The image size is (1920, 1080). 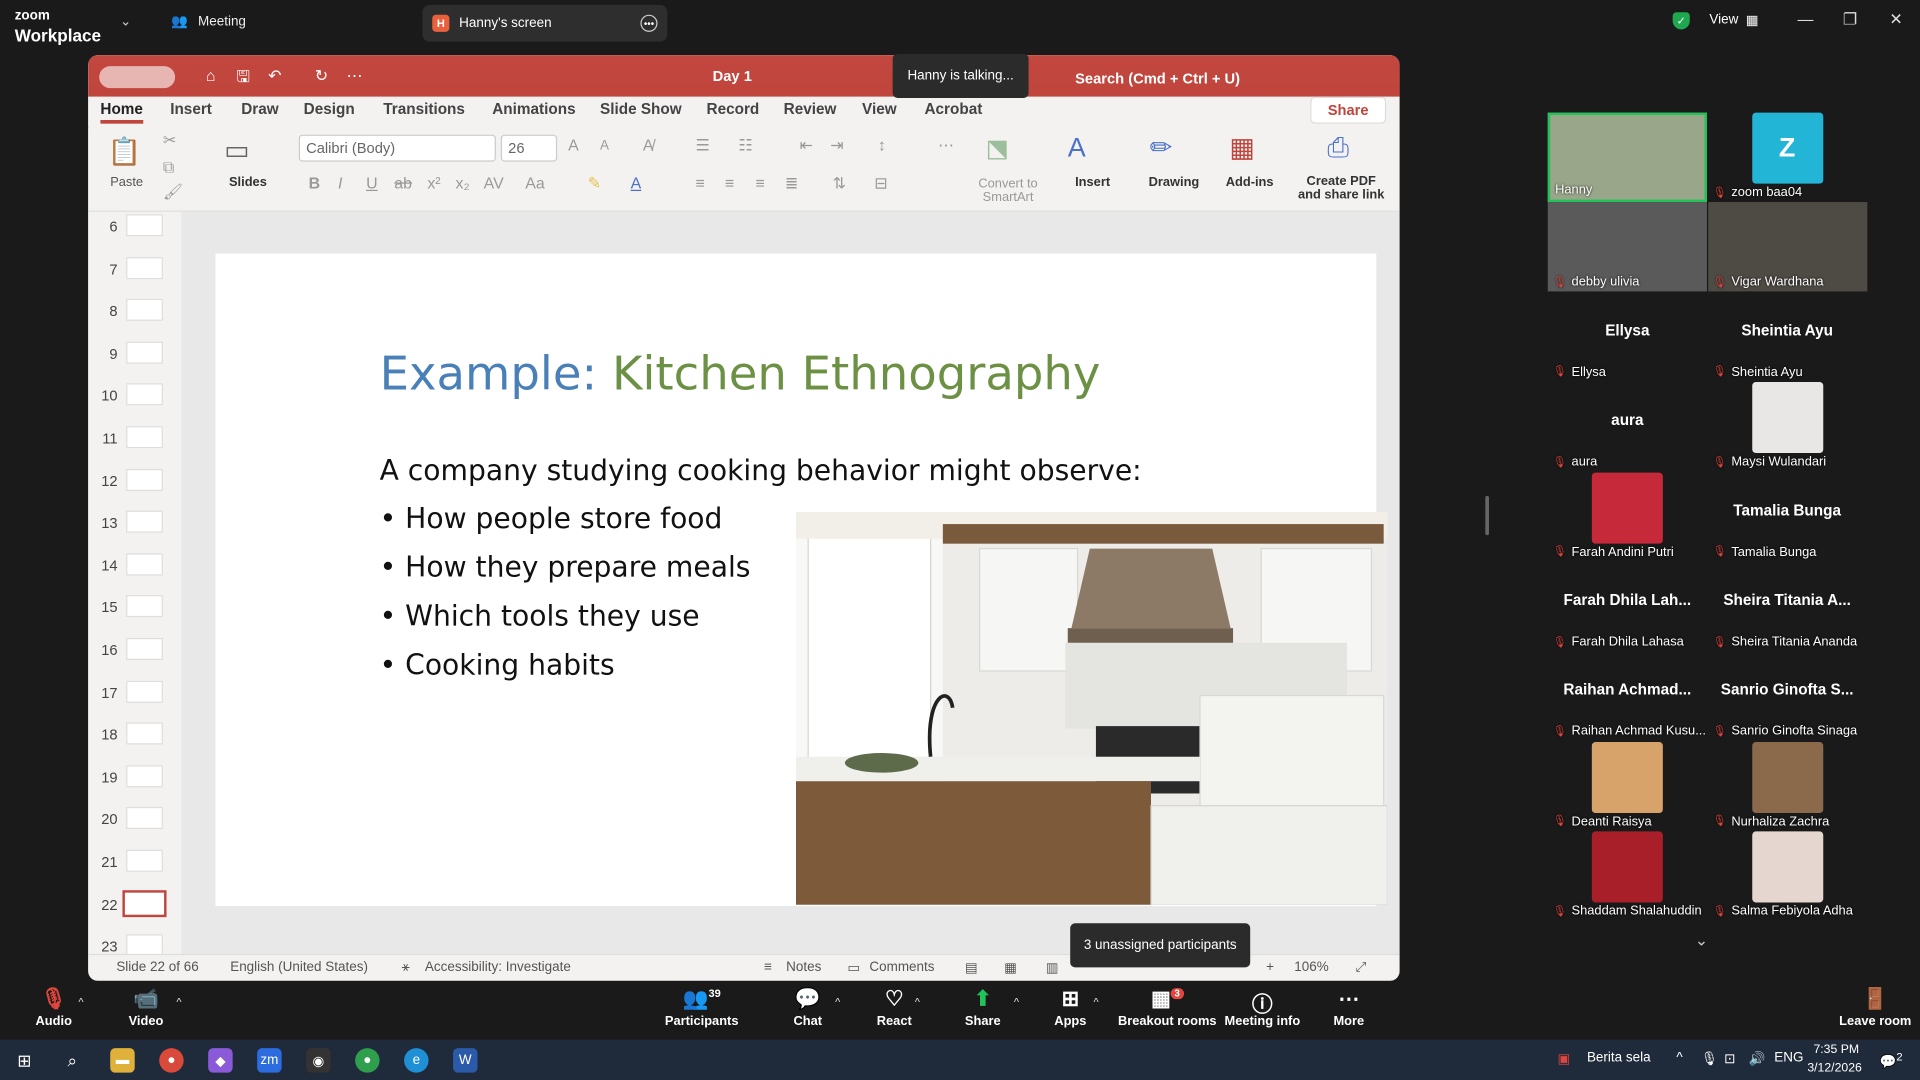 What do you see at coordinates (54, 1008) in the screenshot?
I see `audio-button: 🎙 Audio` at bounding box center [54, 1008].